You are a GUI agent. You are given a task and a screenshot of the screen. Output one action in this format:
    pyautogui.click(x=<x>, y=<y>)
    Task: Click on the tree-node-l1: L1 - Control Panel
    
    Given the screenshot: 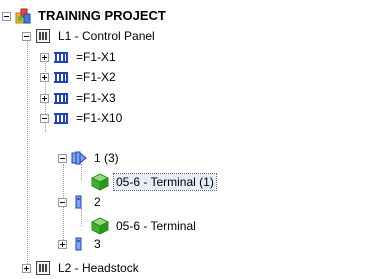 What is the action you would take?
    pyautogui.click(x=89, y=36)
    